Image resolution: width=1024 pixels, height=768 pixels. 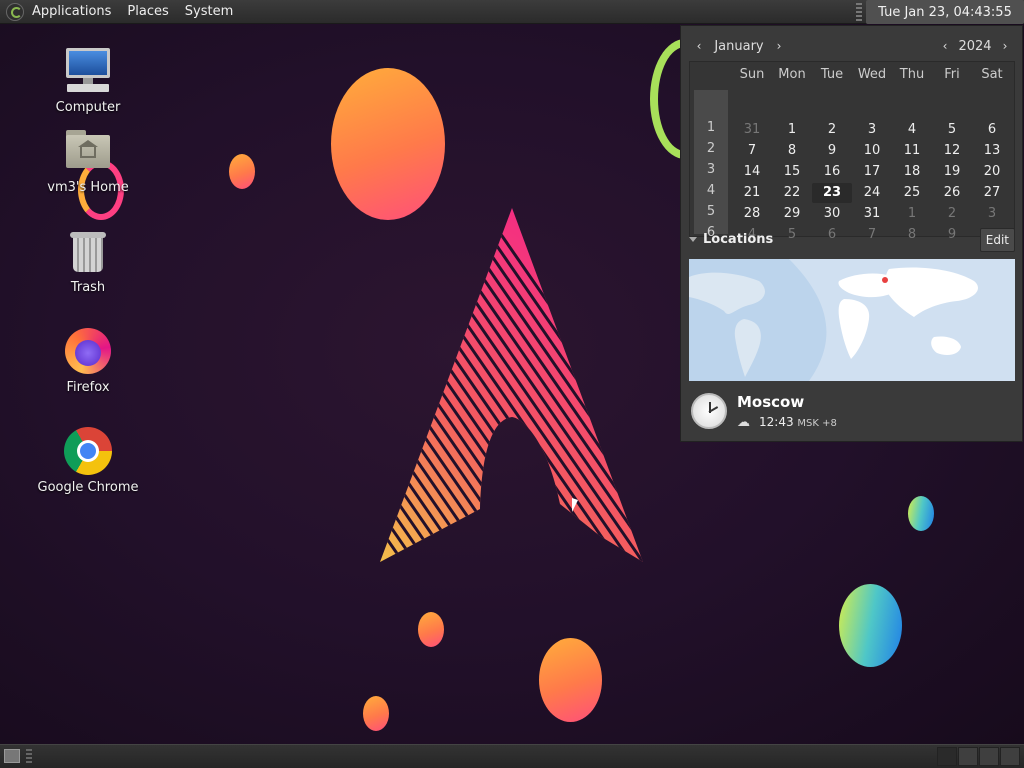 What do you see at coordinates (512, 756) in the screenshot?
I see `bottom-panel` at bounding box center [512, 756].